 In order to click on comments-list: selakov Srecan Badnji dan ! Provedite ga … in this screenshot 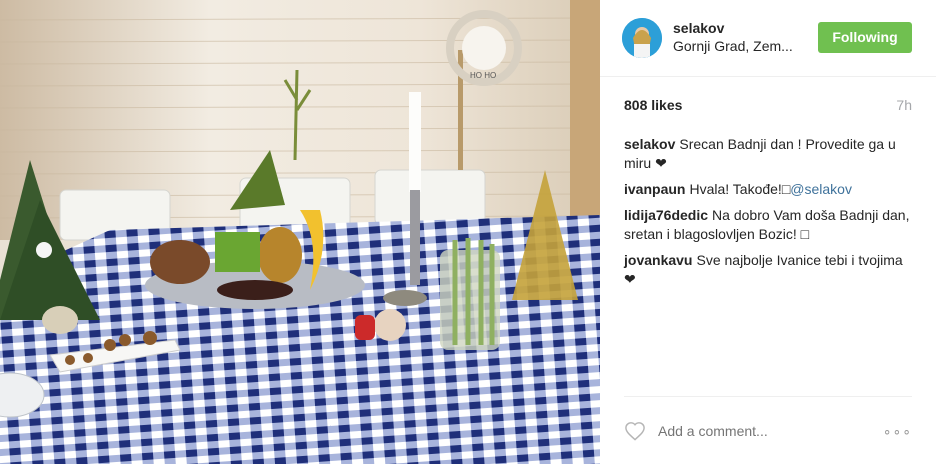, I will do `click(769, 215)`.